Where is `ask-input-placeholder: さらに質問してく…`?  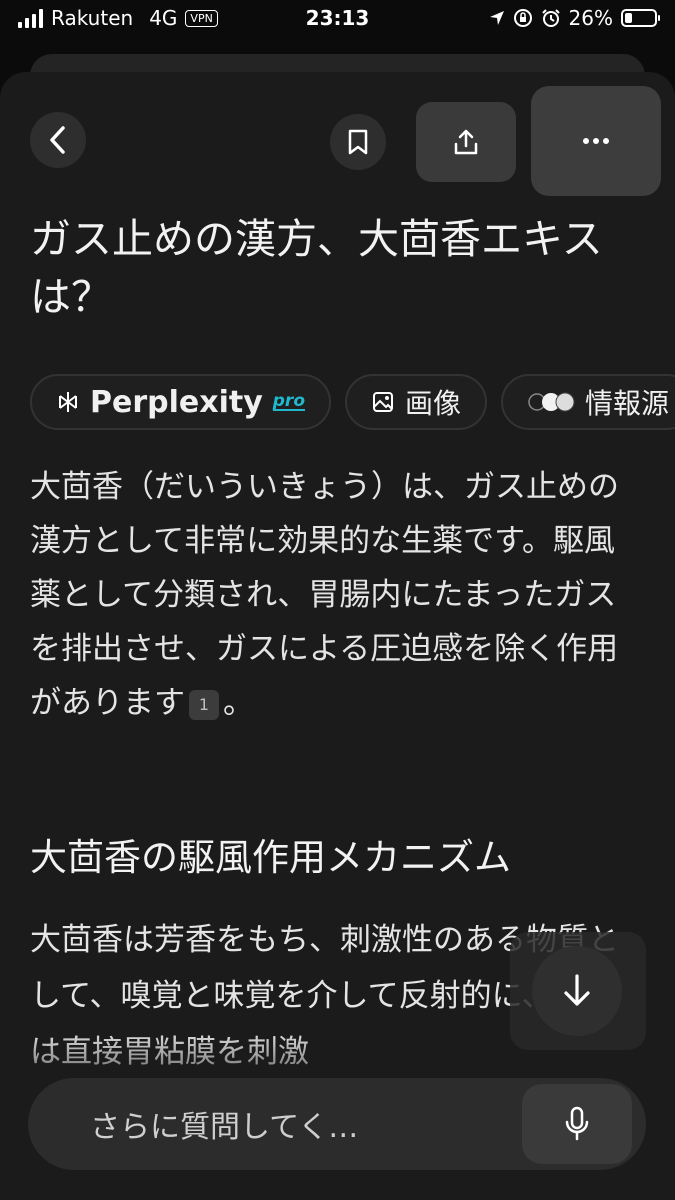 ask-input-placeholder: さらに質問してく… is located at coordinates (224, 1124).